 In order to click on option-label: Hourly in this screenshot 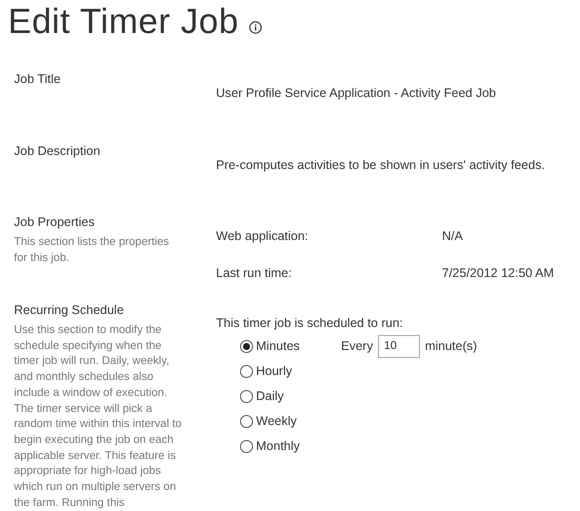, I will do `click(298, 371)`.